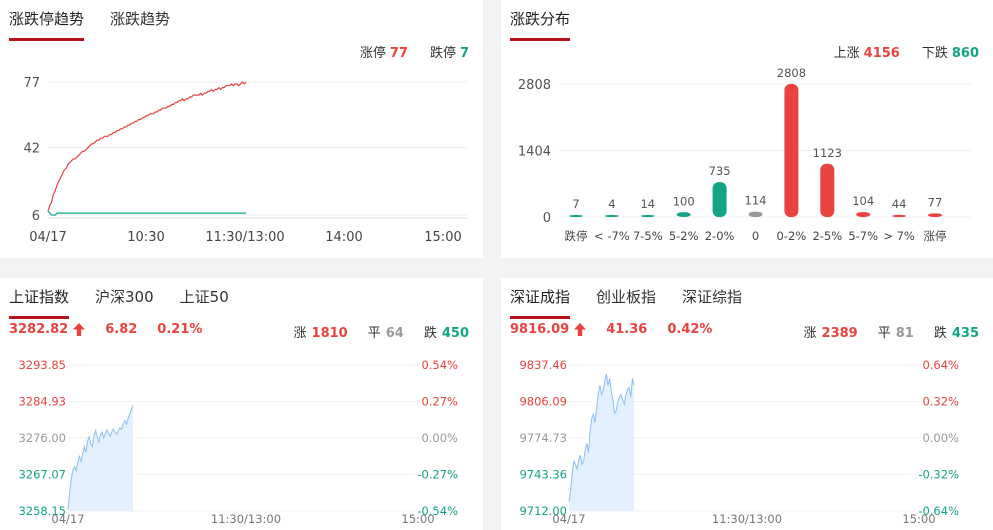 The height and width of the screenshot is (530, 993). What do you see at coordinates (534, 152) in the screenshot?
I see `y-tick-label: 1404` at bounding box center [534, 152].